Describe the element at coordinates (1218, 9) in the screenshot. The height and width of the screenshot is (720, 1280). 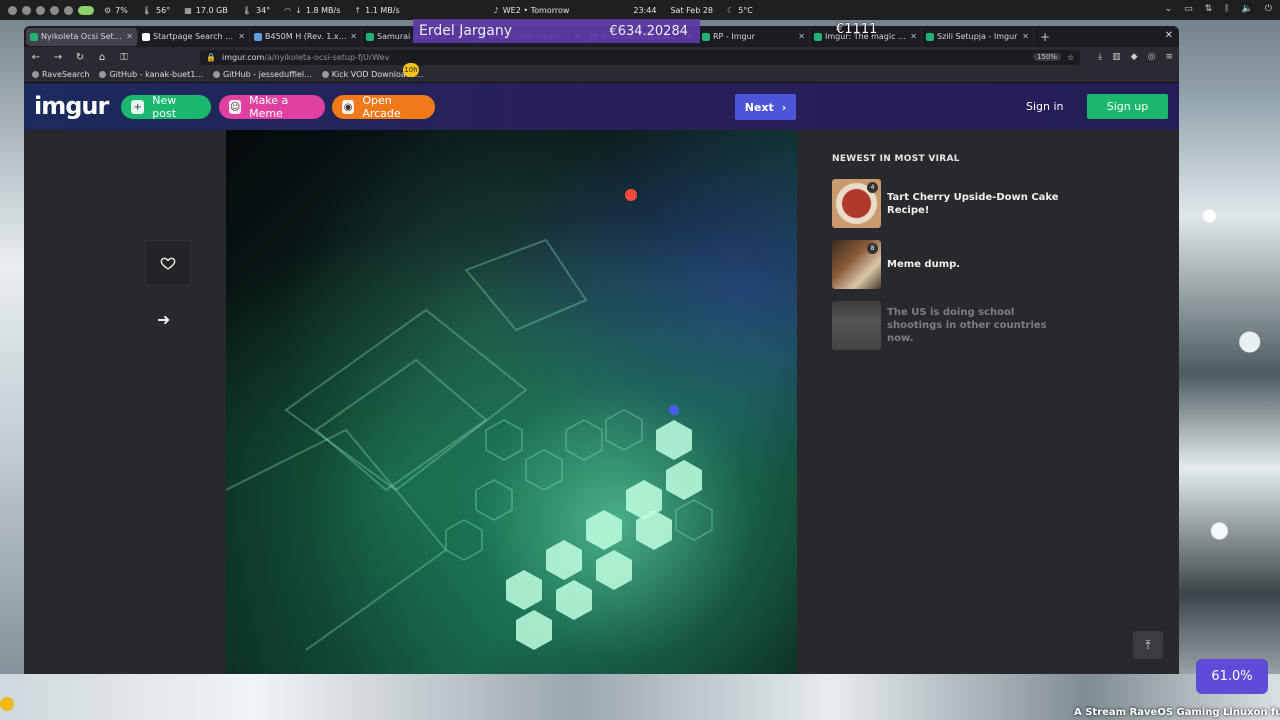
I see `tray-icons: ⌄ ▭ ⇅ ᛒ 🔈 ⏻` at that location.